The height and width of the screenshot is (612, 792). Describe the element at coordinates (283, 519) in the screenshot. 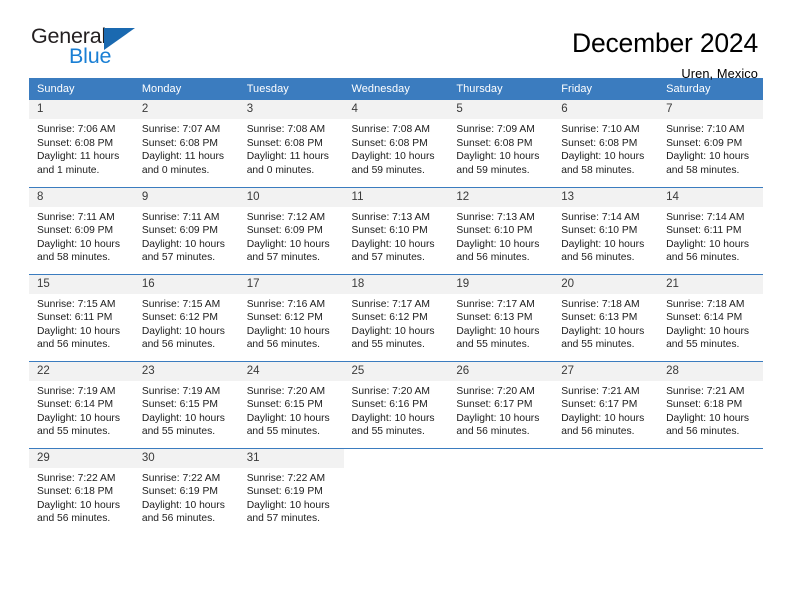

I see `daylight-text-line2: and 57 minutes.` at that location.